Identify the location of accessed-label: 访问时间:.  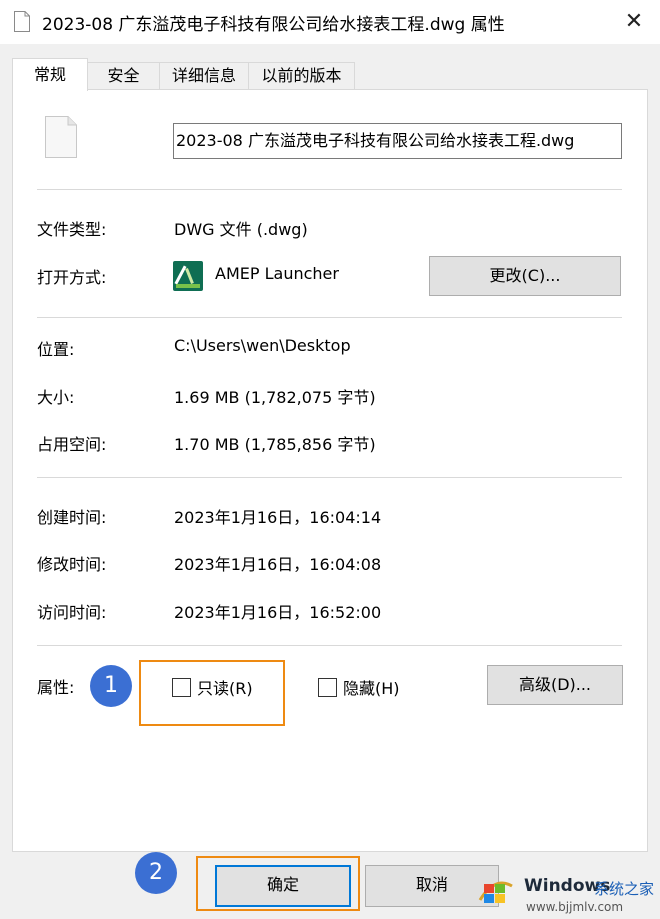
(72, 612).